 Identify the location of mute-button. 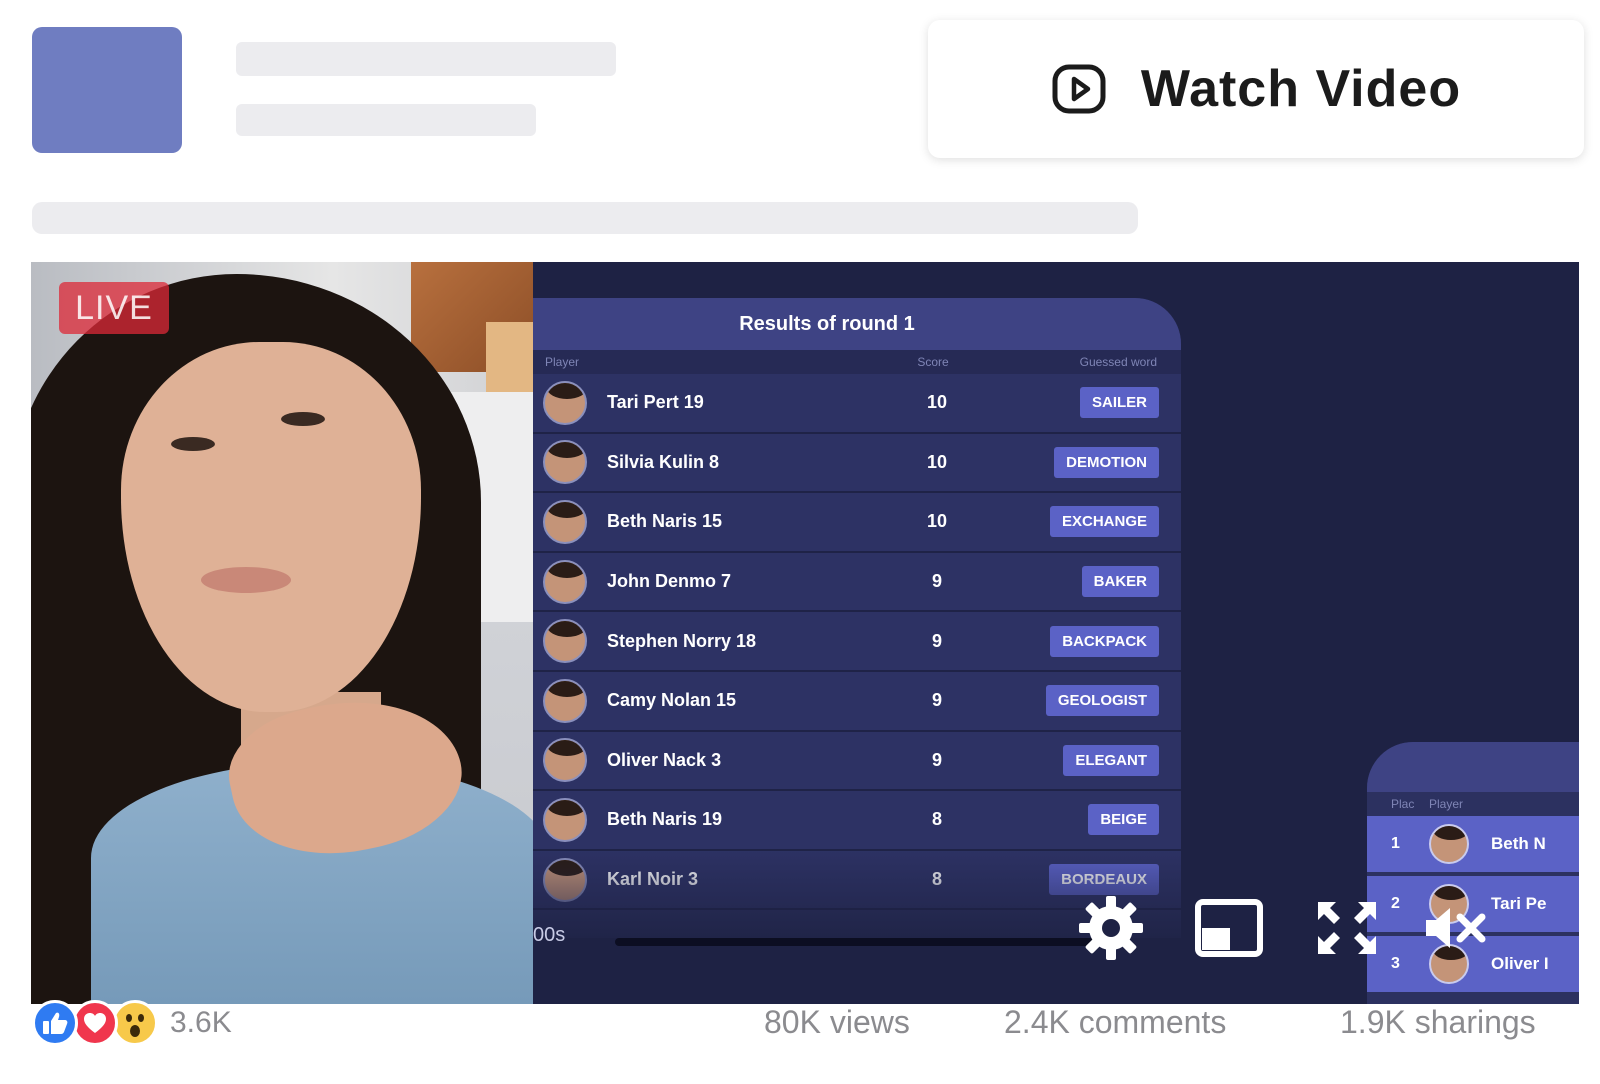
(1457, 928).